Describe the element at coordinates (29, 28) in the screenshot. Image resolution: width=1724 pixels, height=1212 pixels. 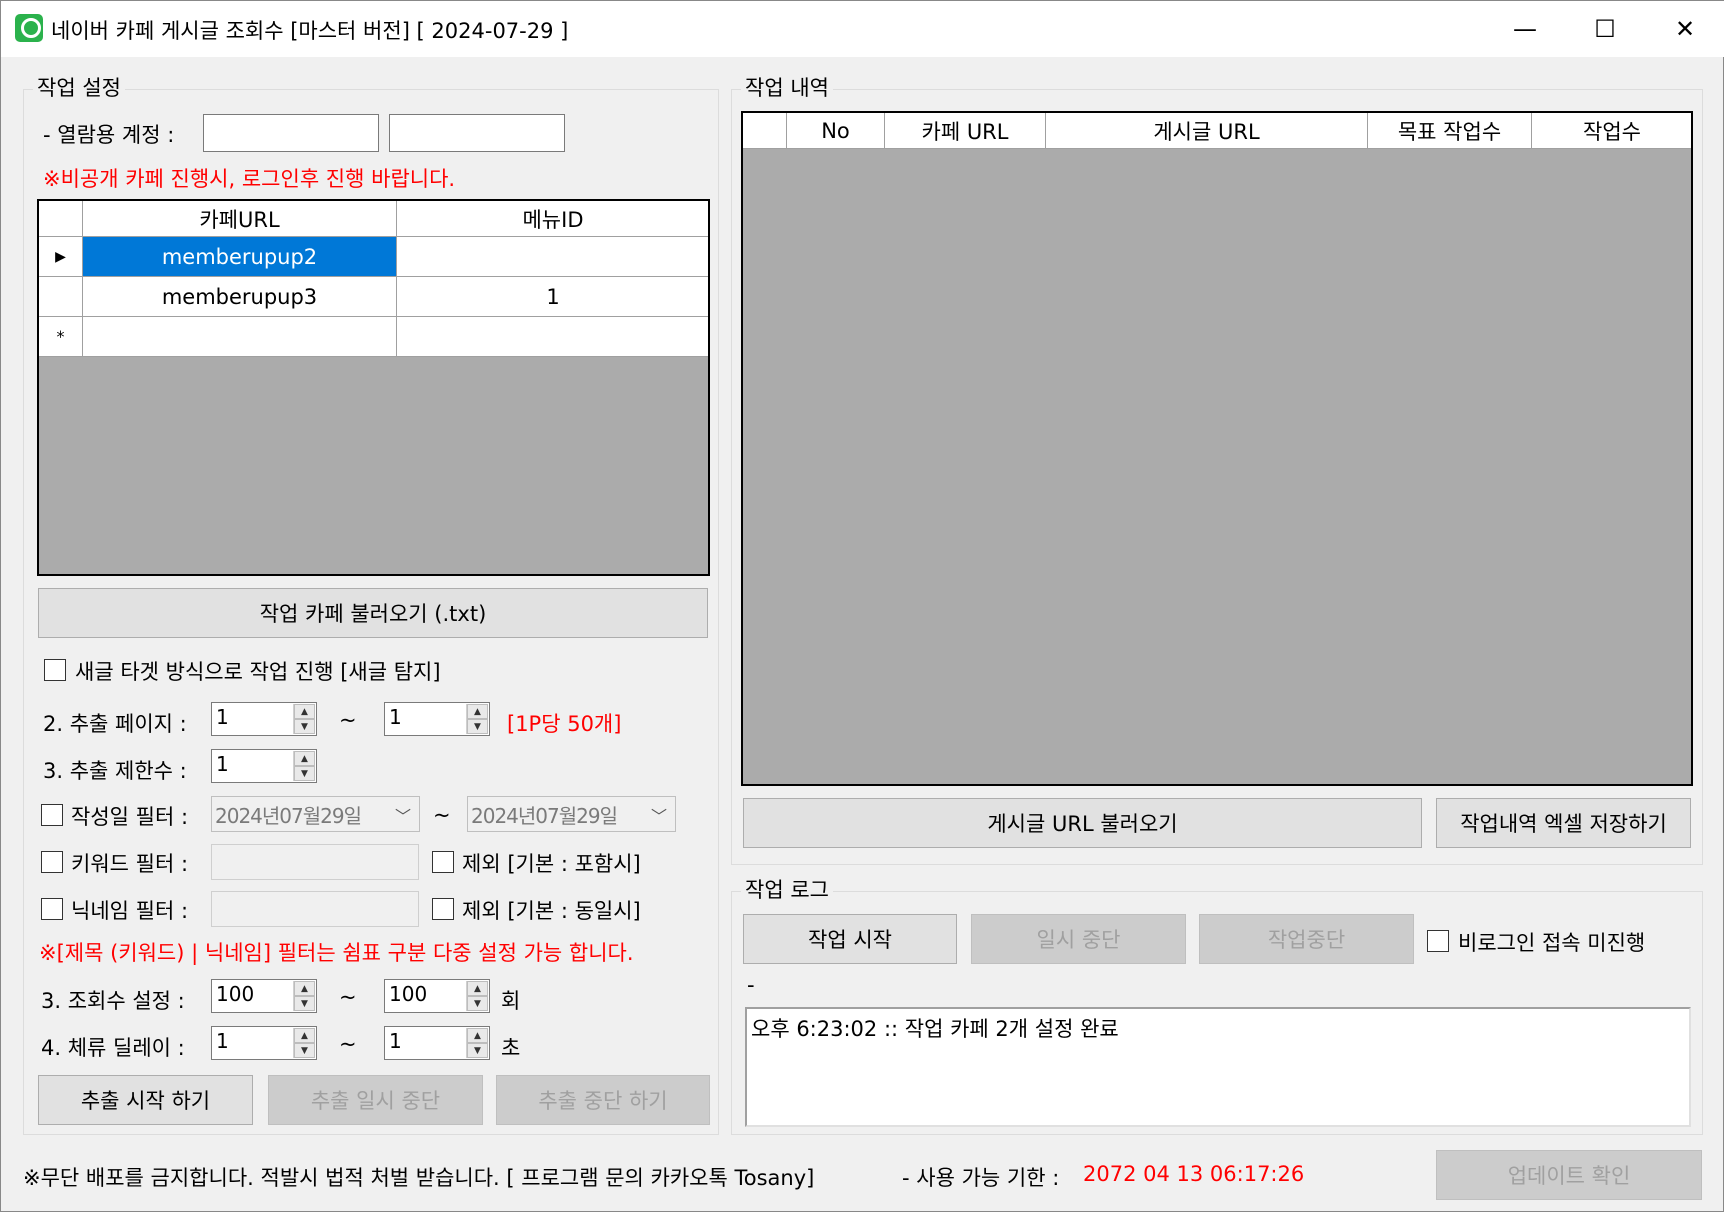
I see `app-logo-icon` at that location.